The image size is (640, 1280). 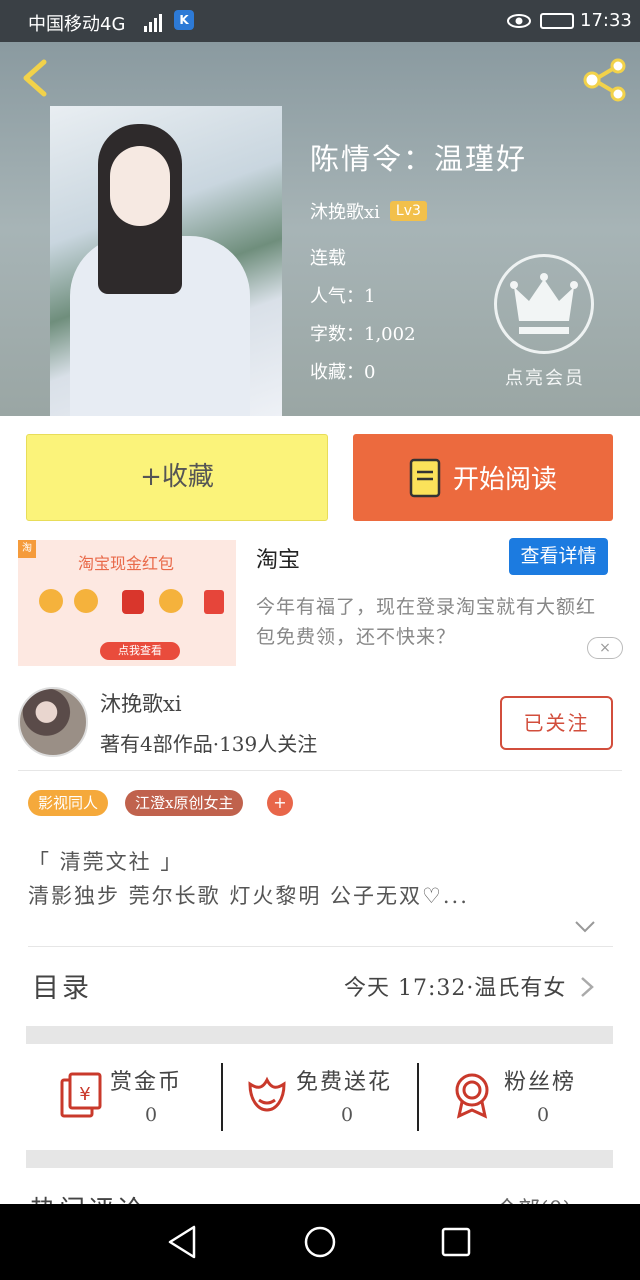 What do you see at coordinates (343, 372) in the screenshot?
I see `book-favorites: 收藏：0` at bounding box center [343, 372].